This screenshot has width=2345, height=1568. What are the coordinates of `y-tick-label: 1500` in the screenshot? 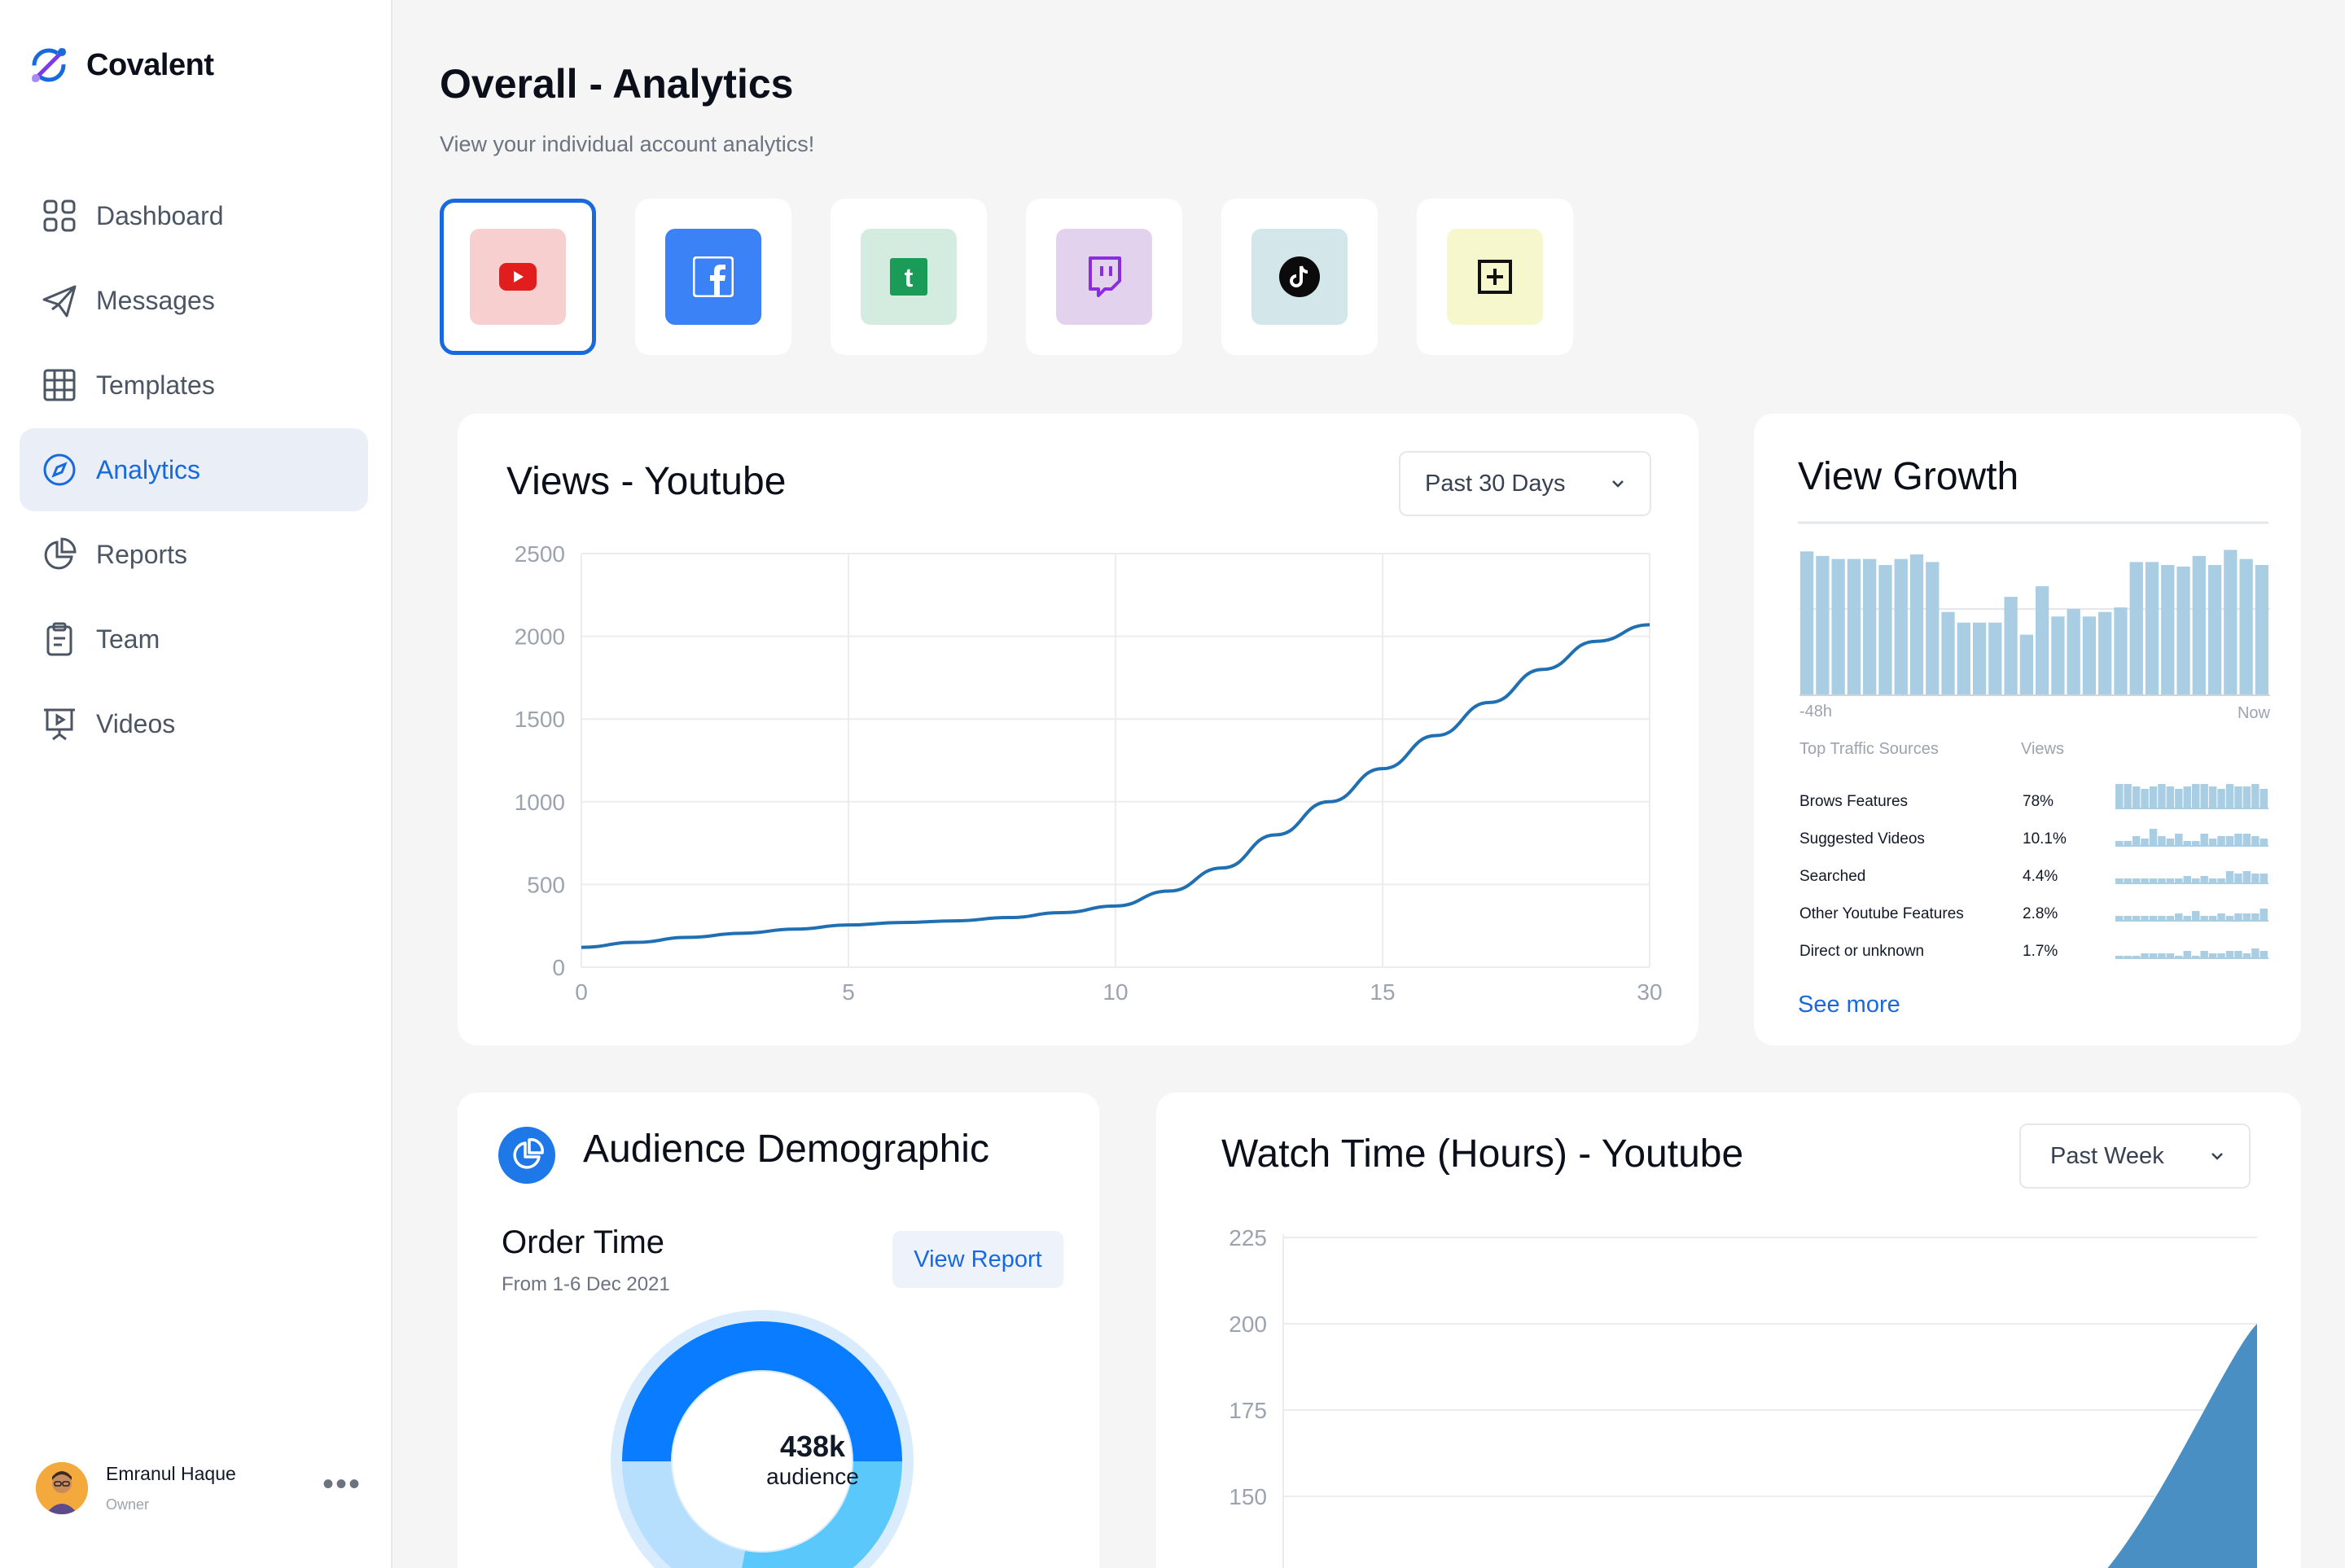 It's located at (540, 720).